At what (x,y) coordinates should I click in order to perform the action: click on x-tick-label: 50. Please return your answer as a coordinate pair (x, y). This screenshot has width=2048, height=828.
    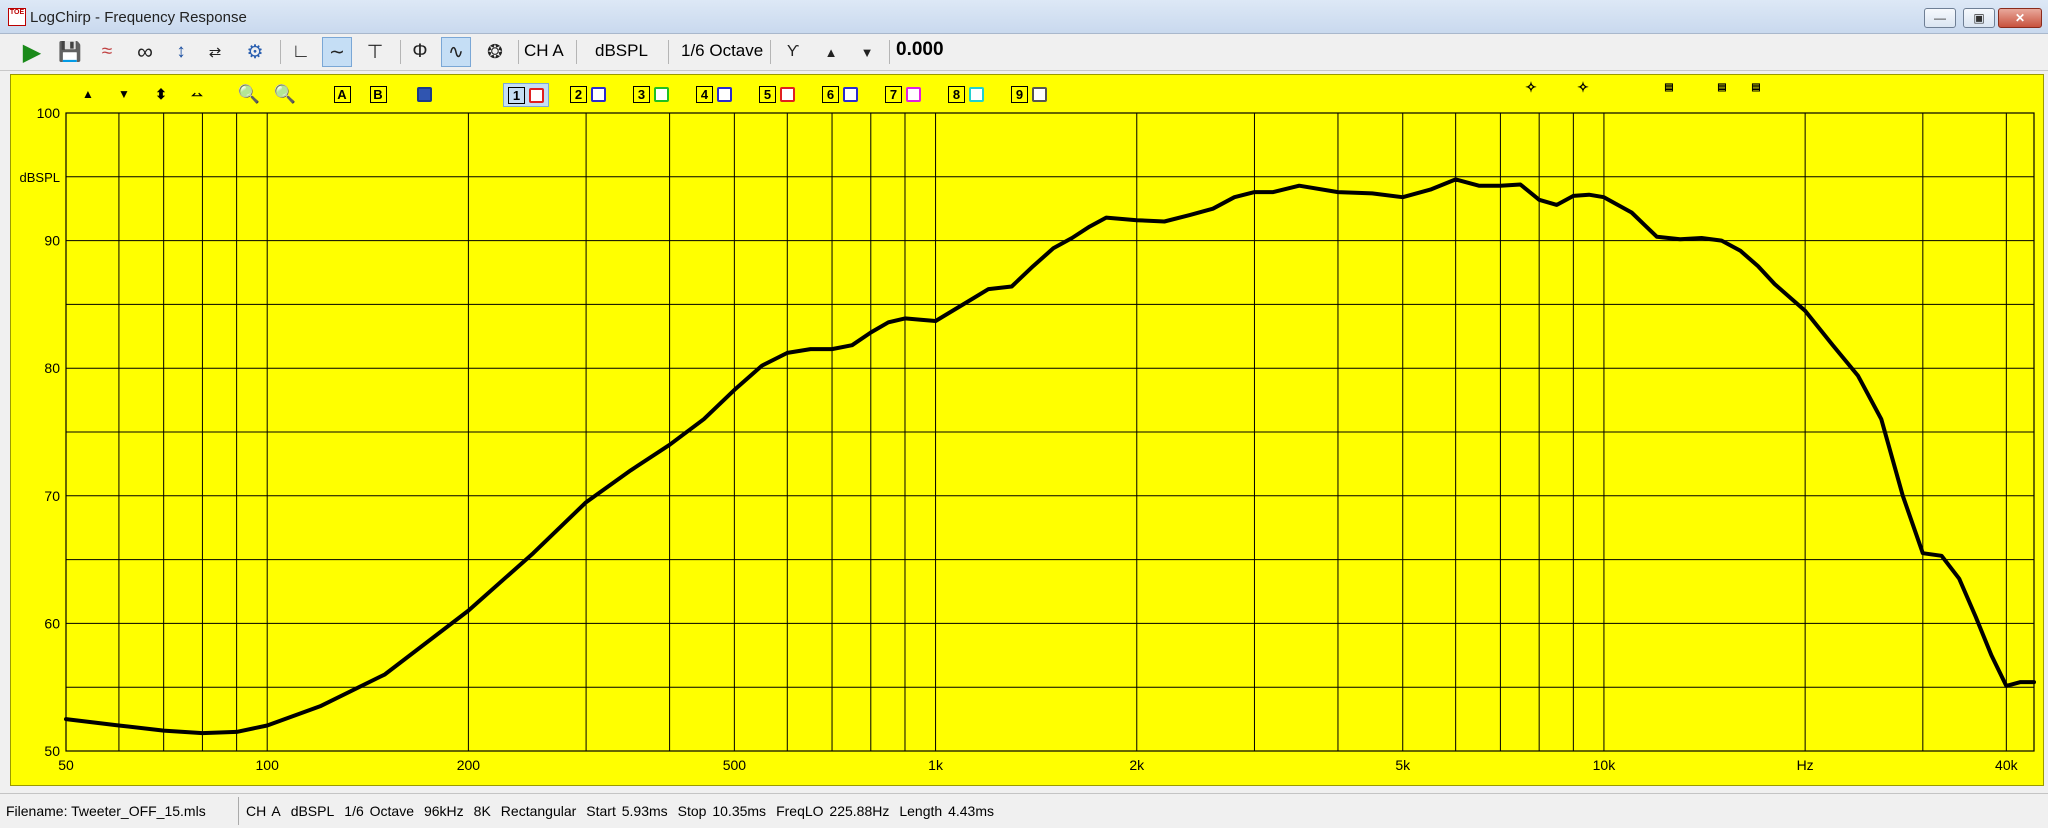
    Looking at the image, I should click on (66, 765).